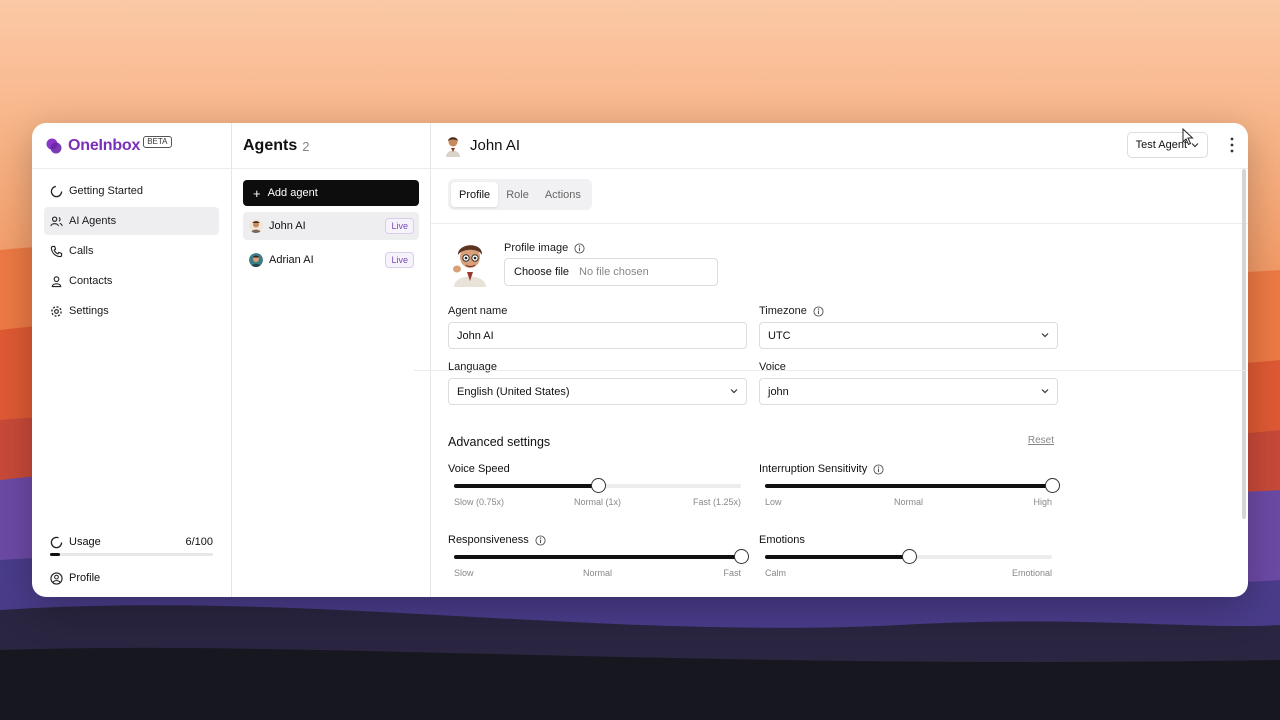  What do you see at coordinates (597, 469) in the screenshot?
I see `slider-label: Voice Speed` at bounding box center [597, 469].